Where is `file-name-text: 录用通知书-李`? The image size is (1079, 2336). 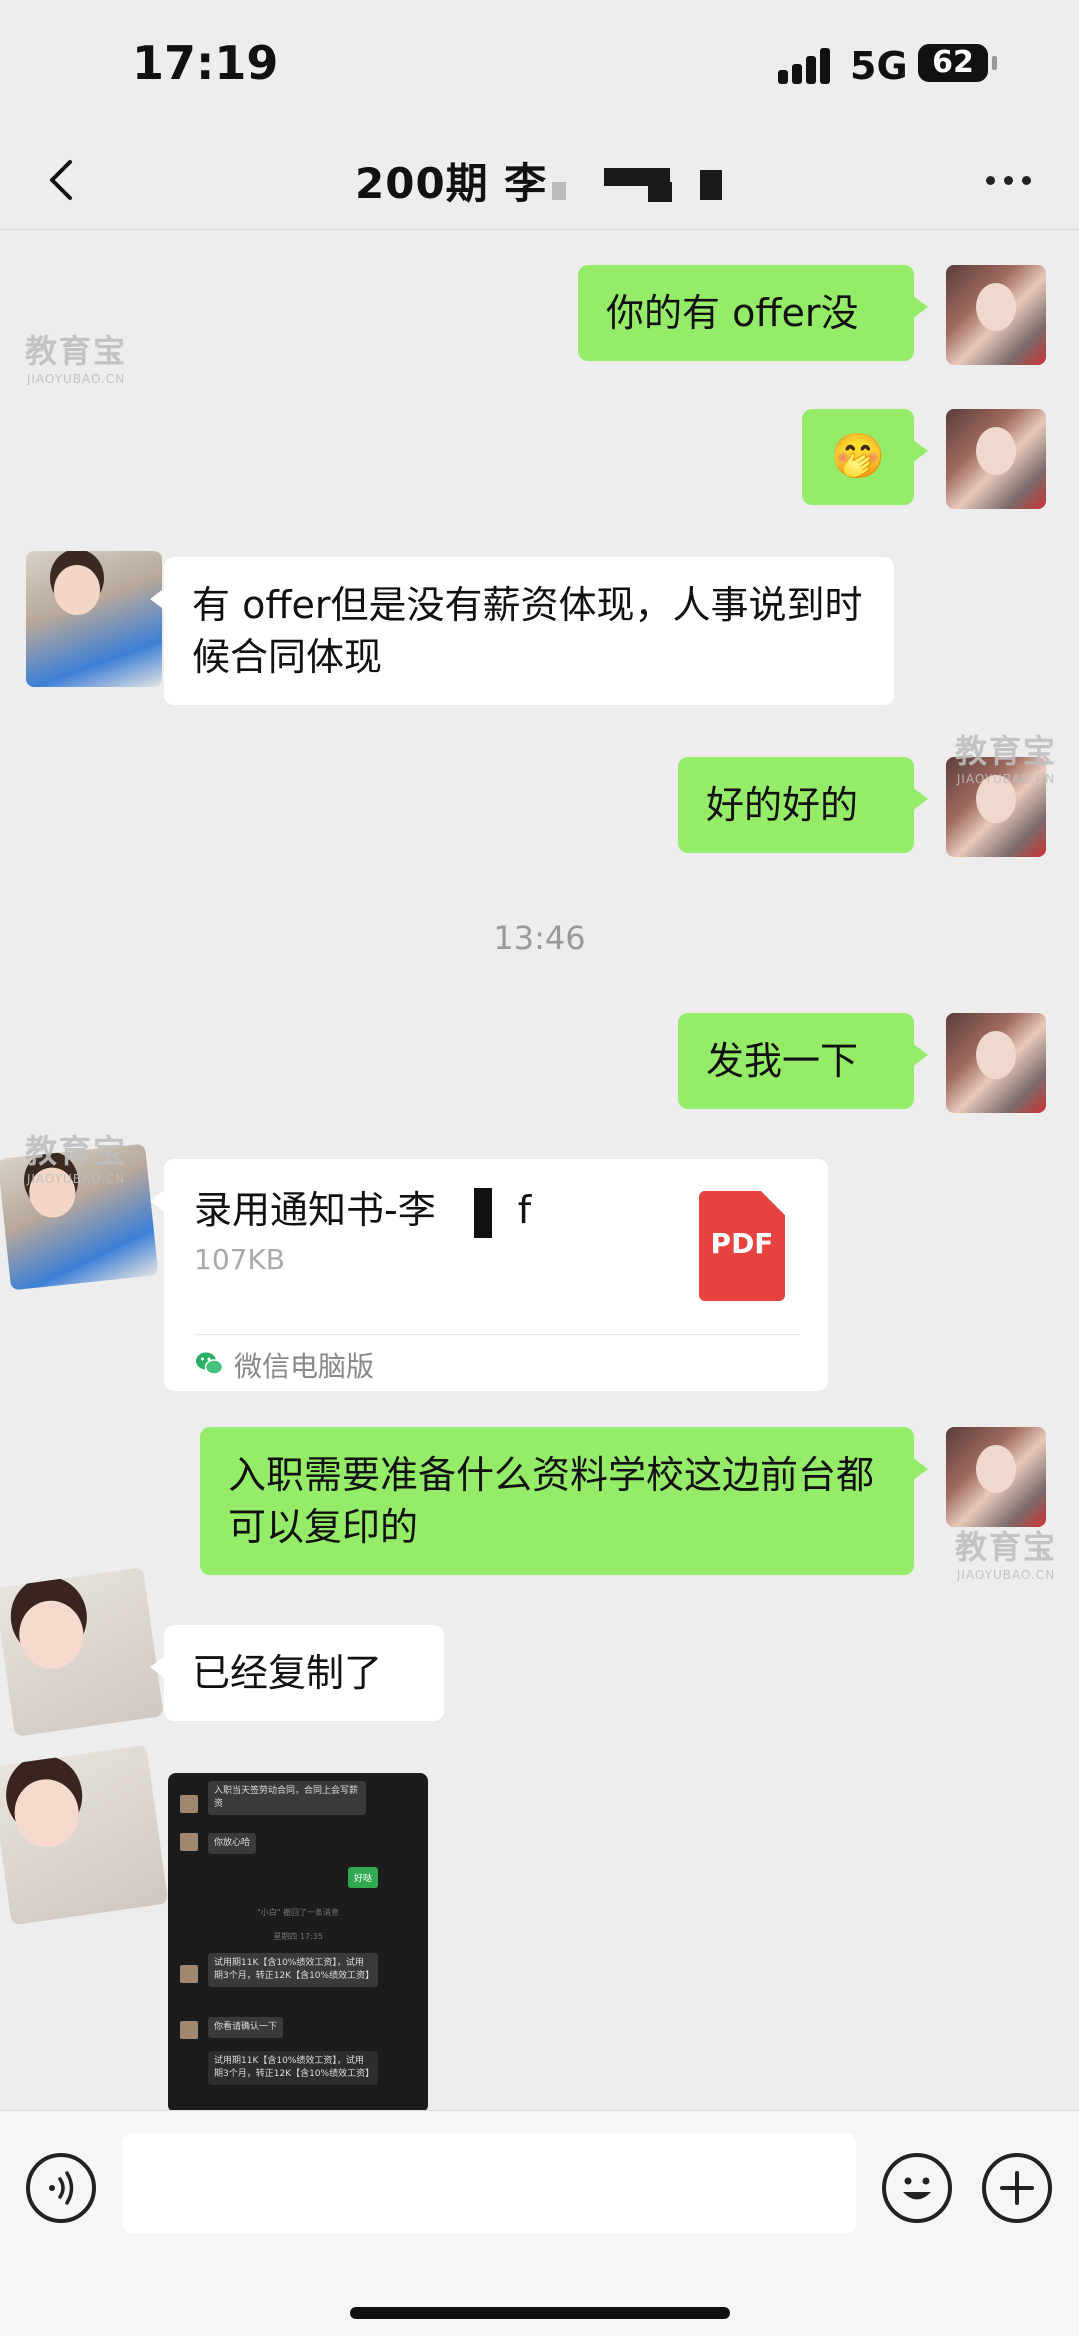
file-name-text: 录用通知书-李 is located at coordinates (315, 1210).